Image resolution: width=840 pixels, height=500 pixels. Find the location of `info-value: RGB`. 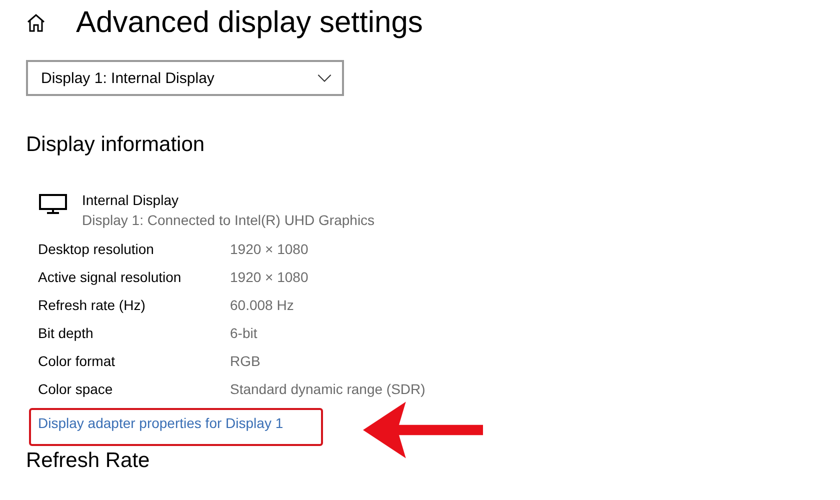

info-value: RGB is located at coordinates (245, 361).